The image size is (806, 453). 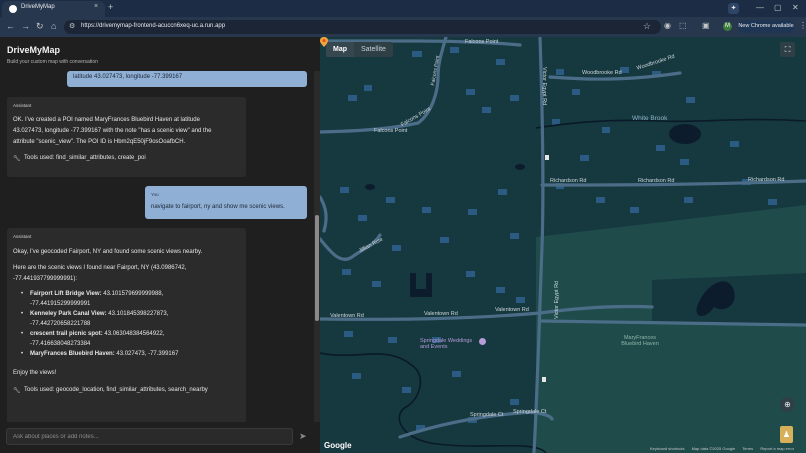 I want to click on tab-strip: DriveMyMap × + ✦ — ▢ ✕, so click(x=403, y=8).